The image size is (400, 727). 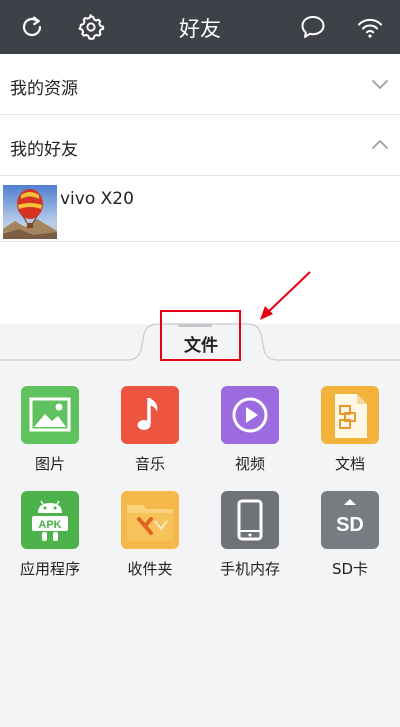 I want to click on sd-card-icon: SD, so click(x=350, y=520).